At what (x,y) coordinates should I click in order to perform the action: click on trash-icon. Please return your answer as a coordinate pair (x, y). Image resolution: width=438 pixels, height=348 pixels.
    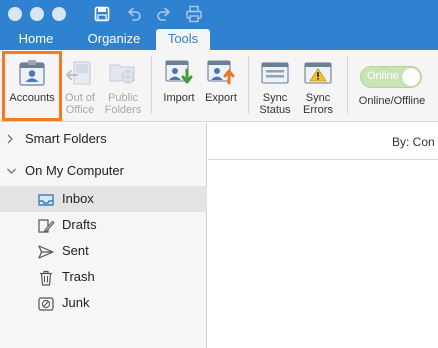
    Looking at the image, I should click on (46, 277).